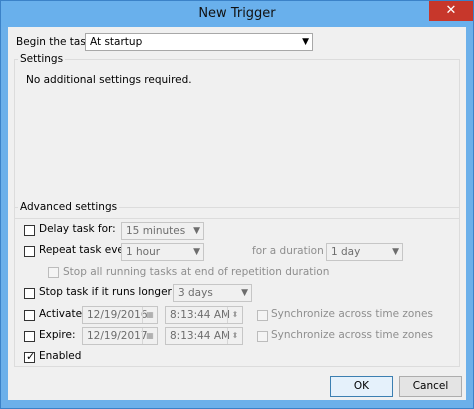  I want to click on begin-task-label: Begin the task:, so click(56, 42).